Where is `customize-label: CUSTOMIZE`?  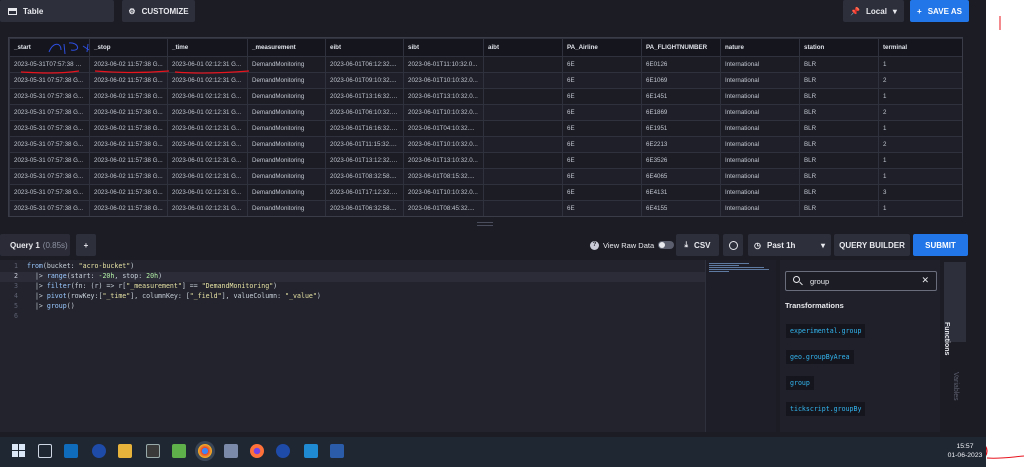 customize-label: CUSTOMIZE is located at coordinates (165, 11).